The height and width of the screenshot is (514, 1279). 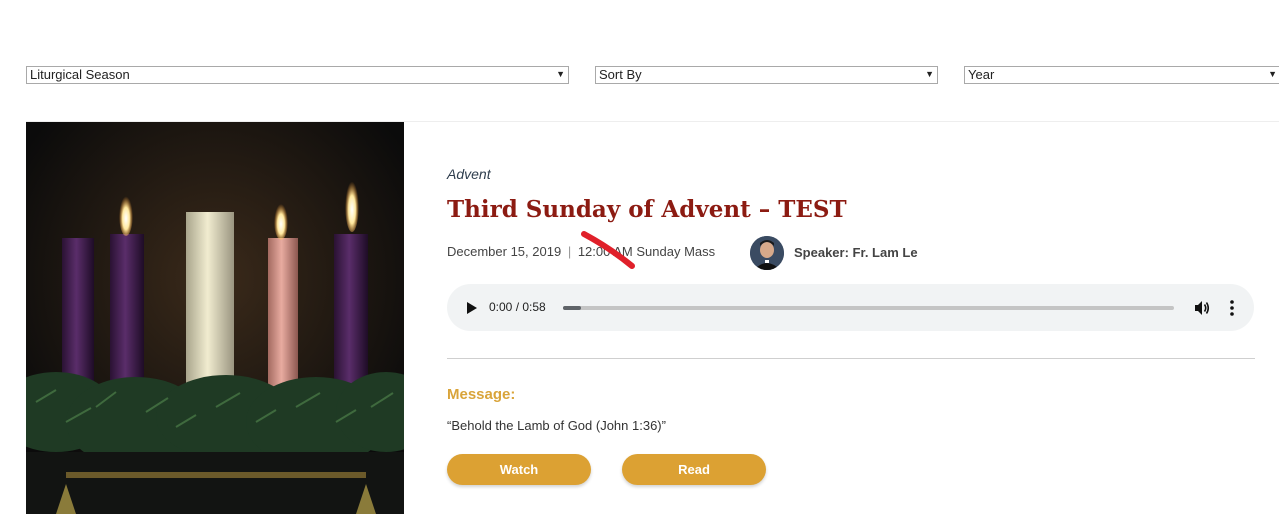 What do you see at coordinates (1202, 308) in the screenshot?
I see `volume-icon` at bounding box center [1202, 308].